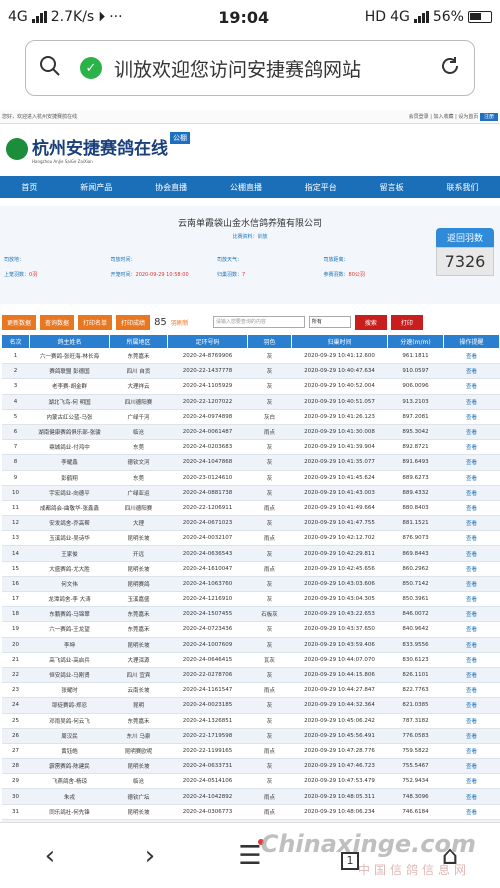  Describe the element at coordinates (95, 322) in the screenshot. I see `print-list-button: 打印名单` at that location.